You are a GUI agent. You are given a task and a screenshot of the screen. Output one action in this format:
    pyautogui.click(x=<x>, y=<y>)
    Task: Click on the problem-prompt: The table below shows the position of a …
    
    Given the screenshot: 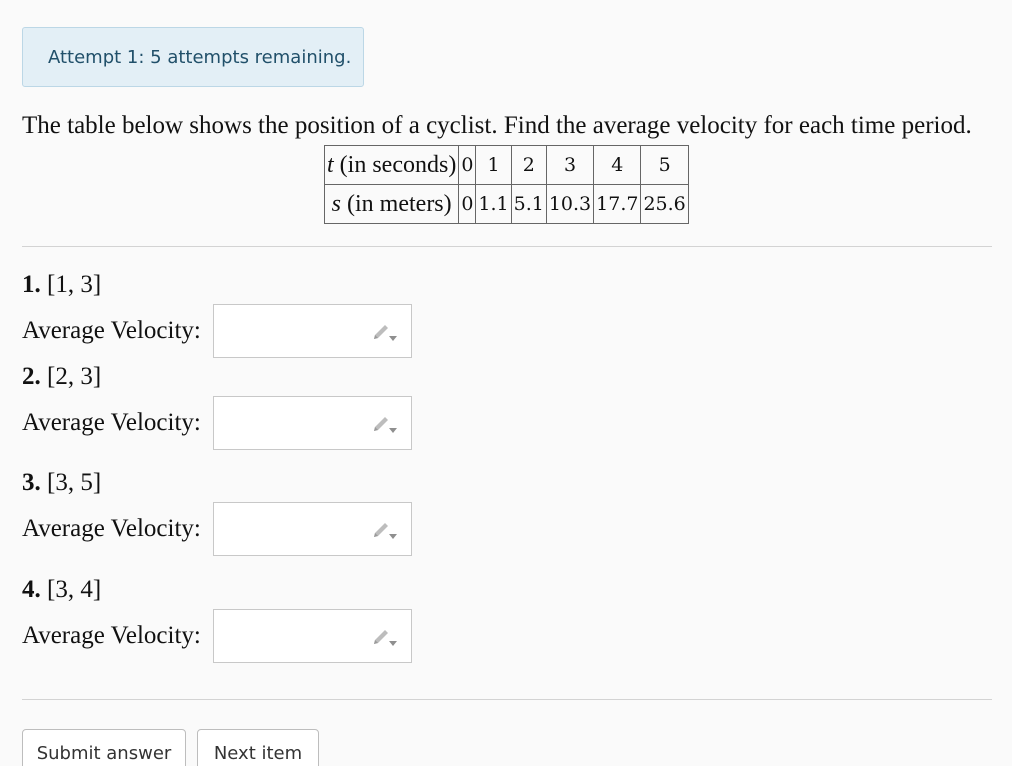 What is the action you would take?
    pyautogui.click(x=497, y=125)
    